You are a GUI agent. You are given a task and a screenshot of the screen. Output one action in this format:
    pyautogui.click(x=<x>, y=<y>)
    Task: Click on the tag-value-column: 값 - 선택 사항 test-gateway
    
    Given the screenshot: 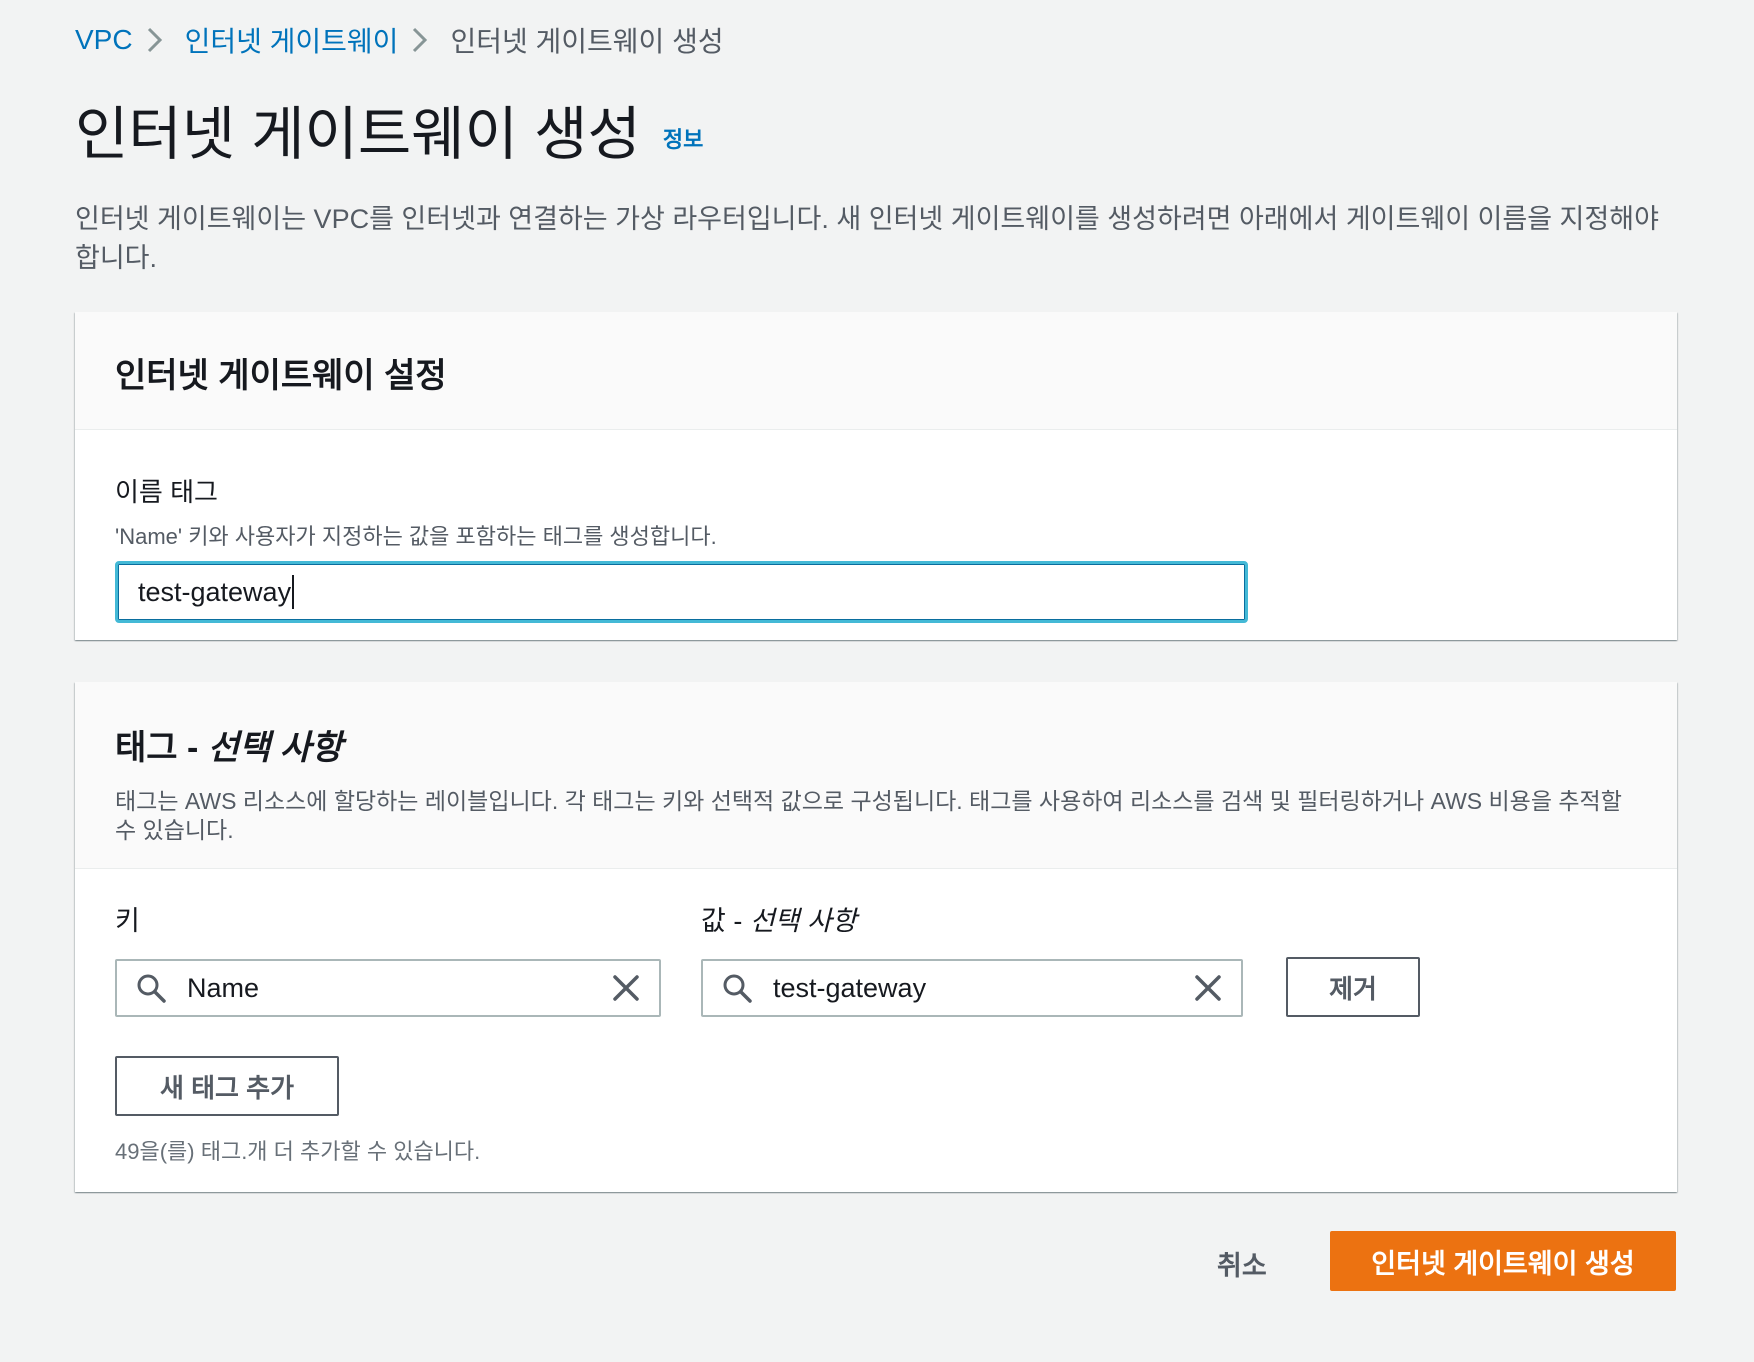 What is the action you would take?
    pyautogui.click(x=972, y=958)
    